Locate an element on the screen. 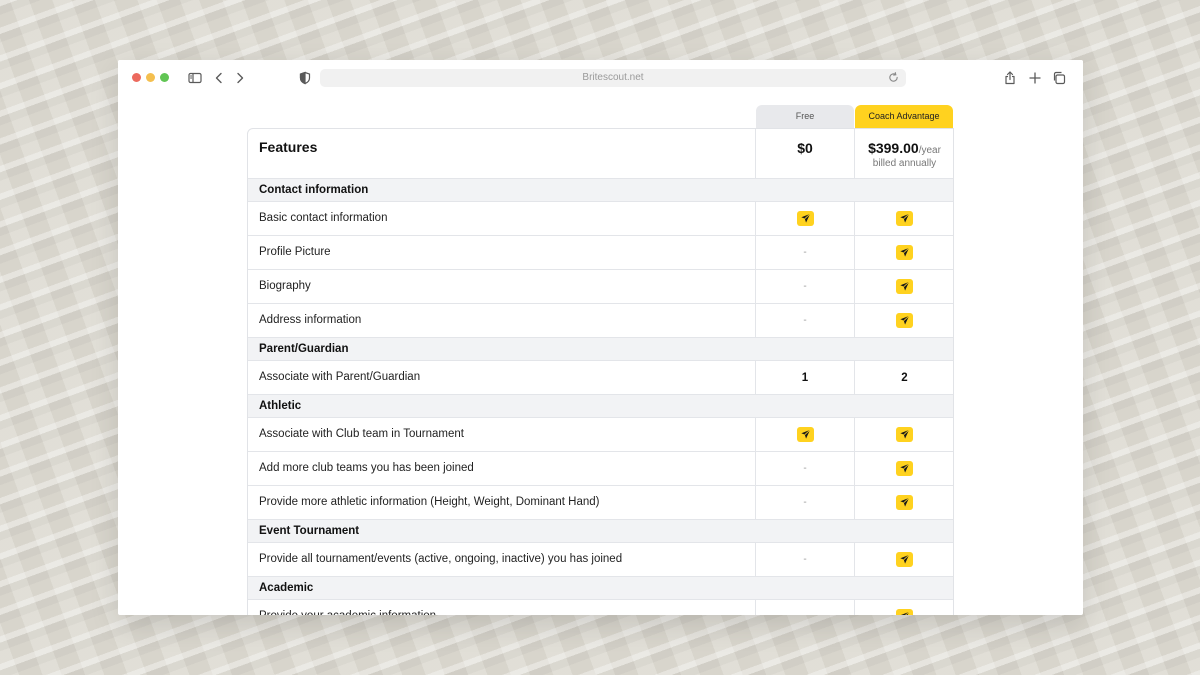  plan-name-coach: Coach Advantage is located at coordinates (904, 116).